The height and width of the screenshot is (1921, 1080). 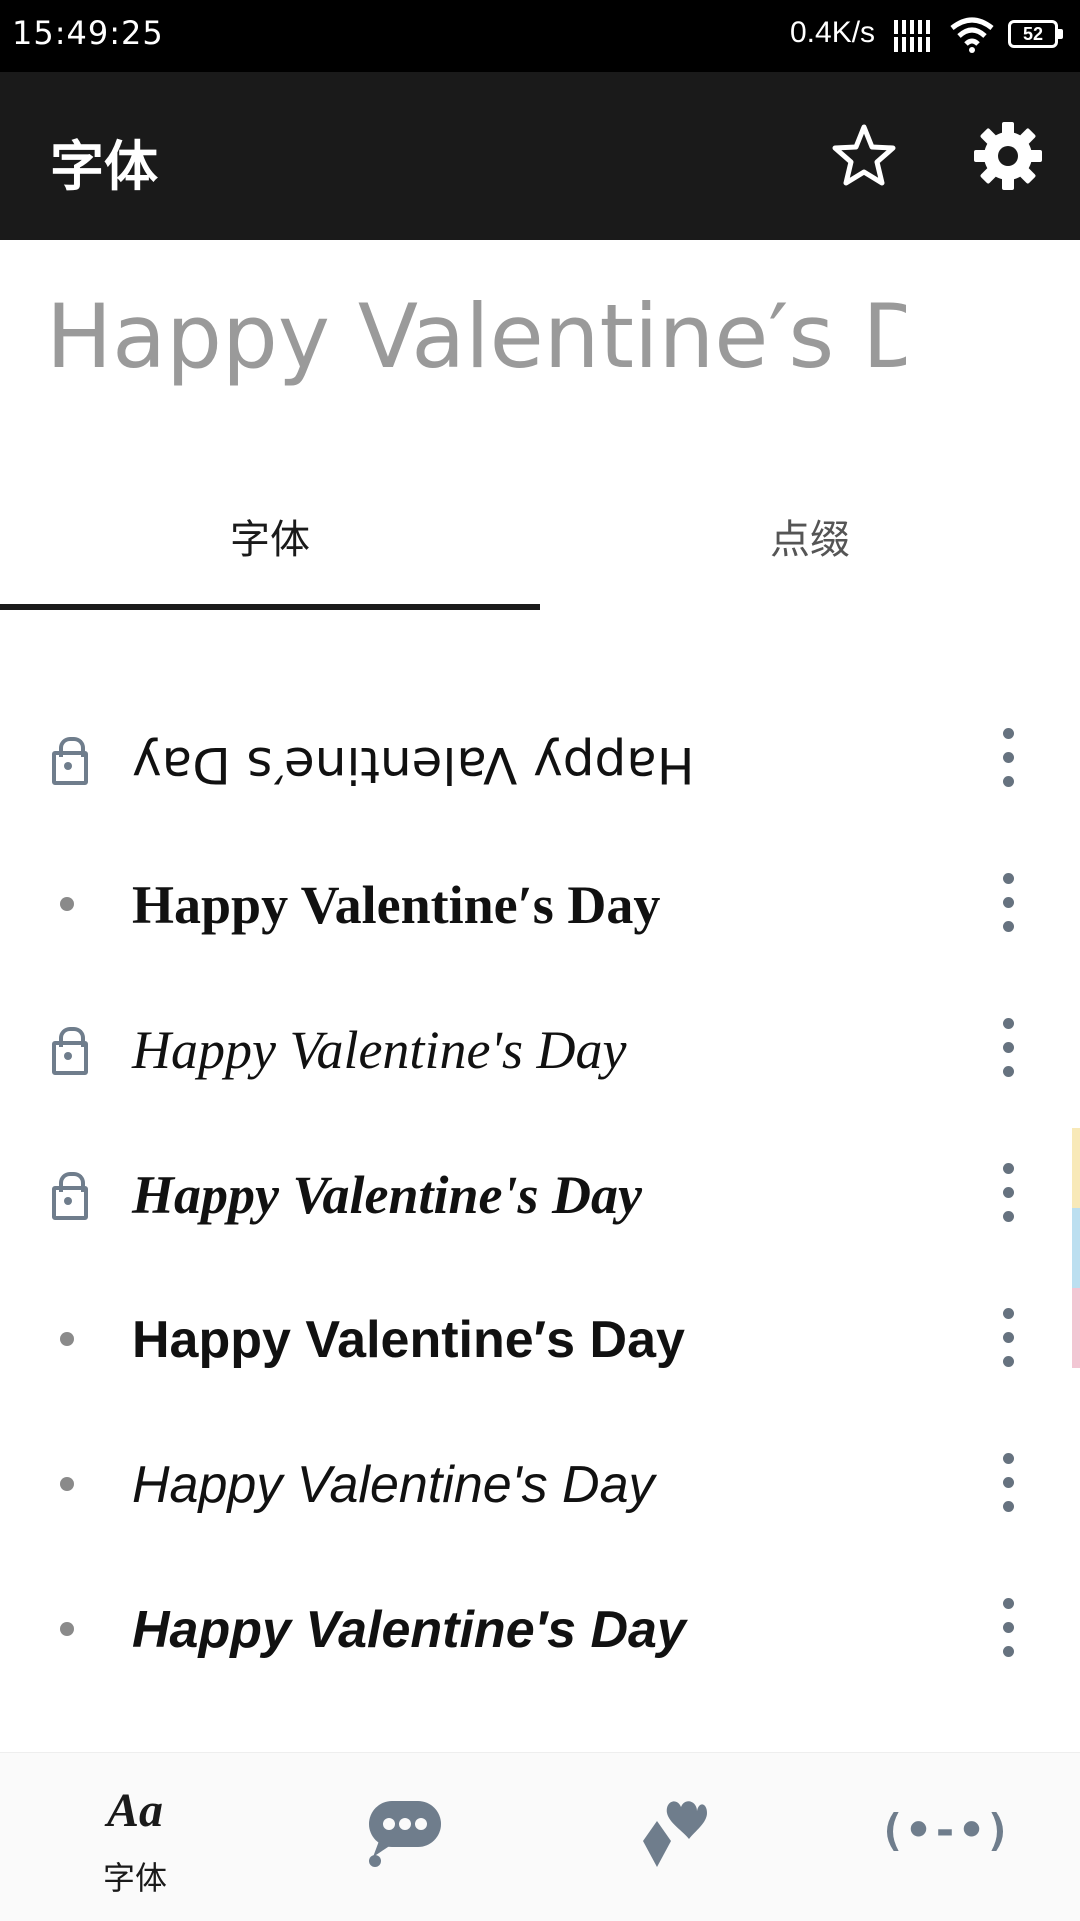 What do you see at coordinates (675, 1834) in the screenshot?
I see `diamond-heart-icon` at bounding box center [675, 1834].